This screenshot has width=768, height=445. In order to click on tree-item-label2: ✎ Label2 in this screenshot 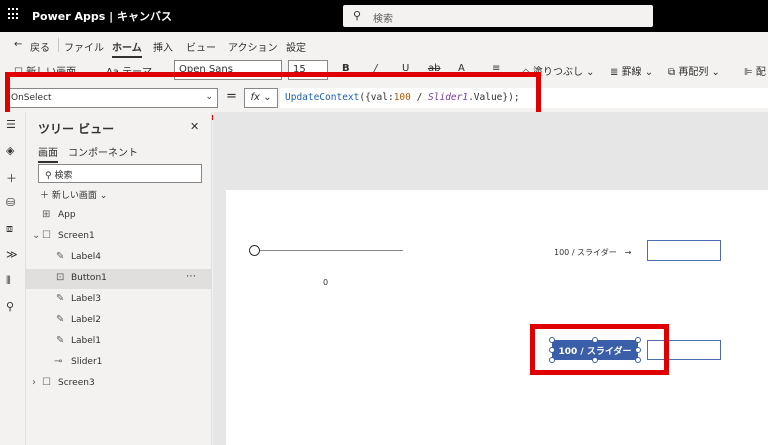, I will do `click(119, 321)`.